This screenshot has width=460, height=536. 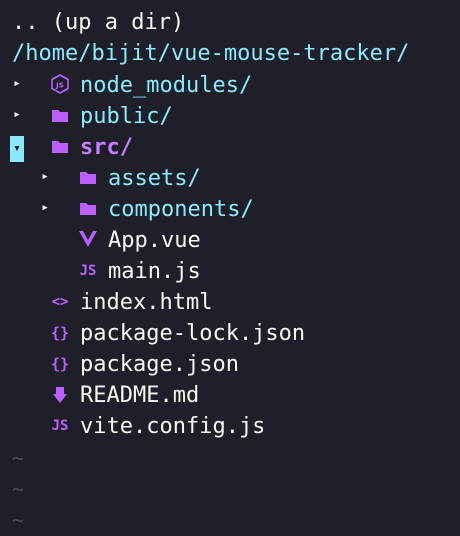 I want to click on html-icon: <>, so click(x=60, y=302).